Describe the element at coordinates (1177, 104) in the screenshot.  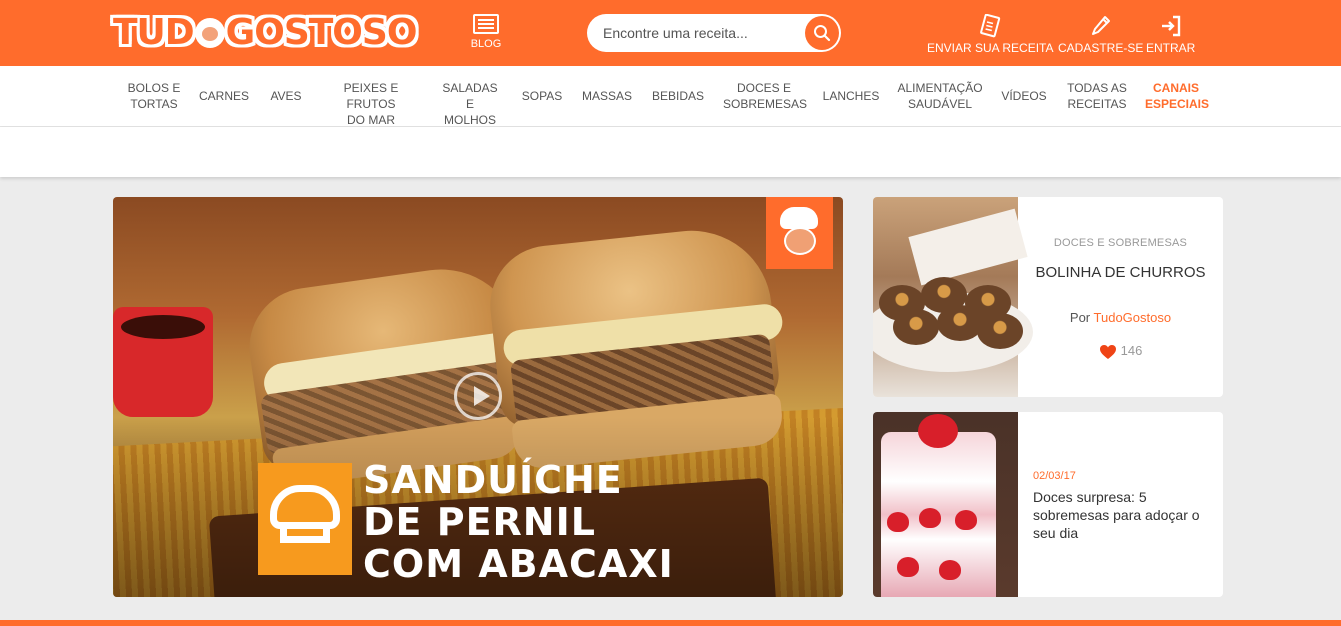
I see `category-label: ESPECIAIS` at that location.